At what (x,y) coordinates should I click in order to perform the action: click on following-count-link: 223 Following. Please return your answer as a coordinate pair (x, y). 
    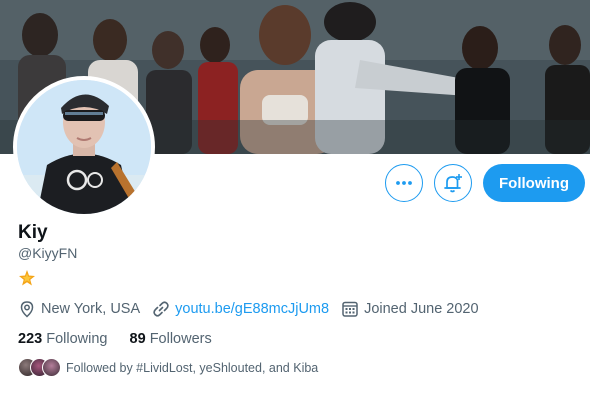
    Looking at the image, I should click on (62, 339).